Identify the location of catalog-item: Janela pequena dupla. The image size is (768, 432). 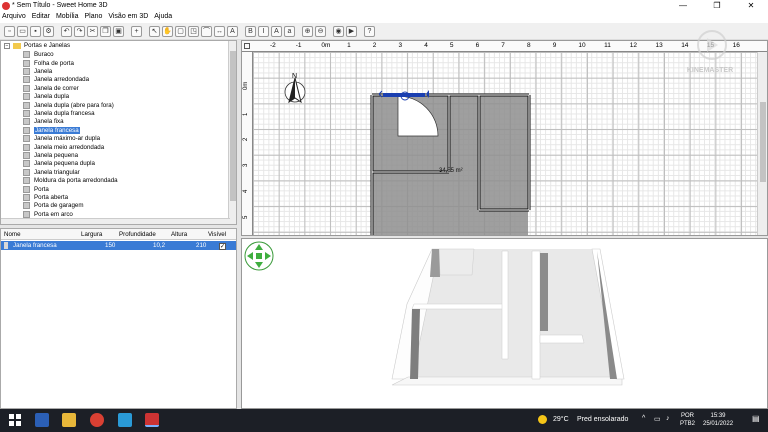
(59, 164).